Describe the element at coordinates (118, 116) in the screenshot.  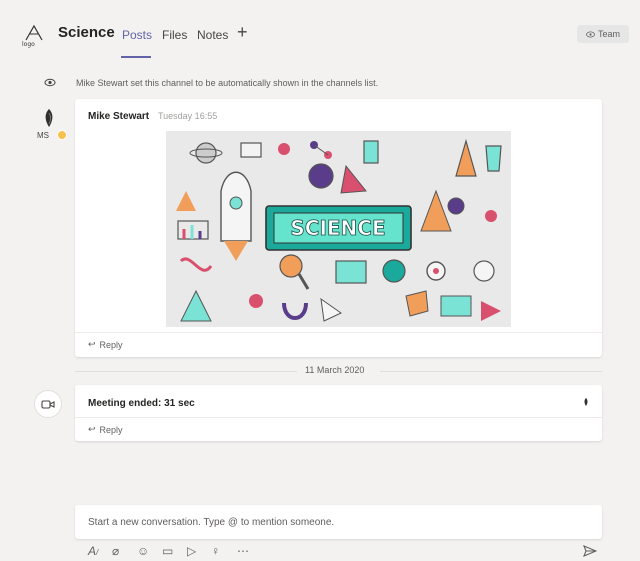
I see `post-author: Mike Stewart` at that location.